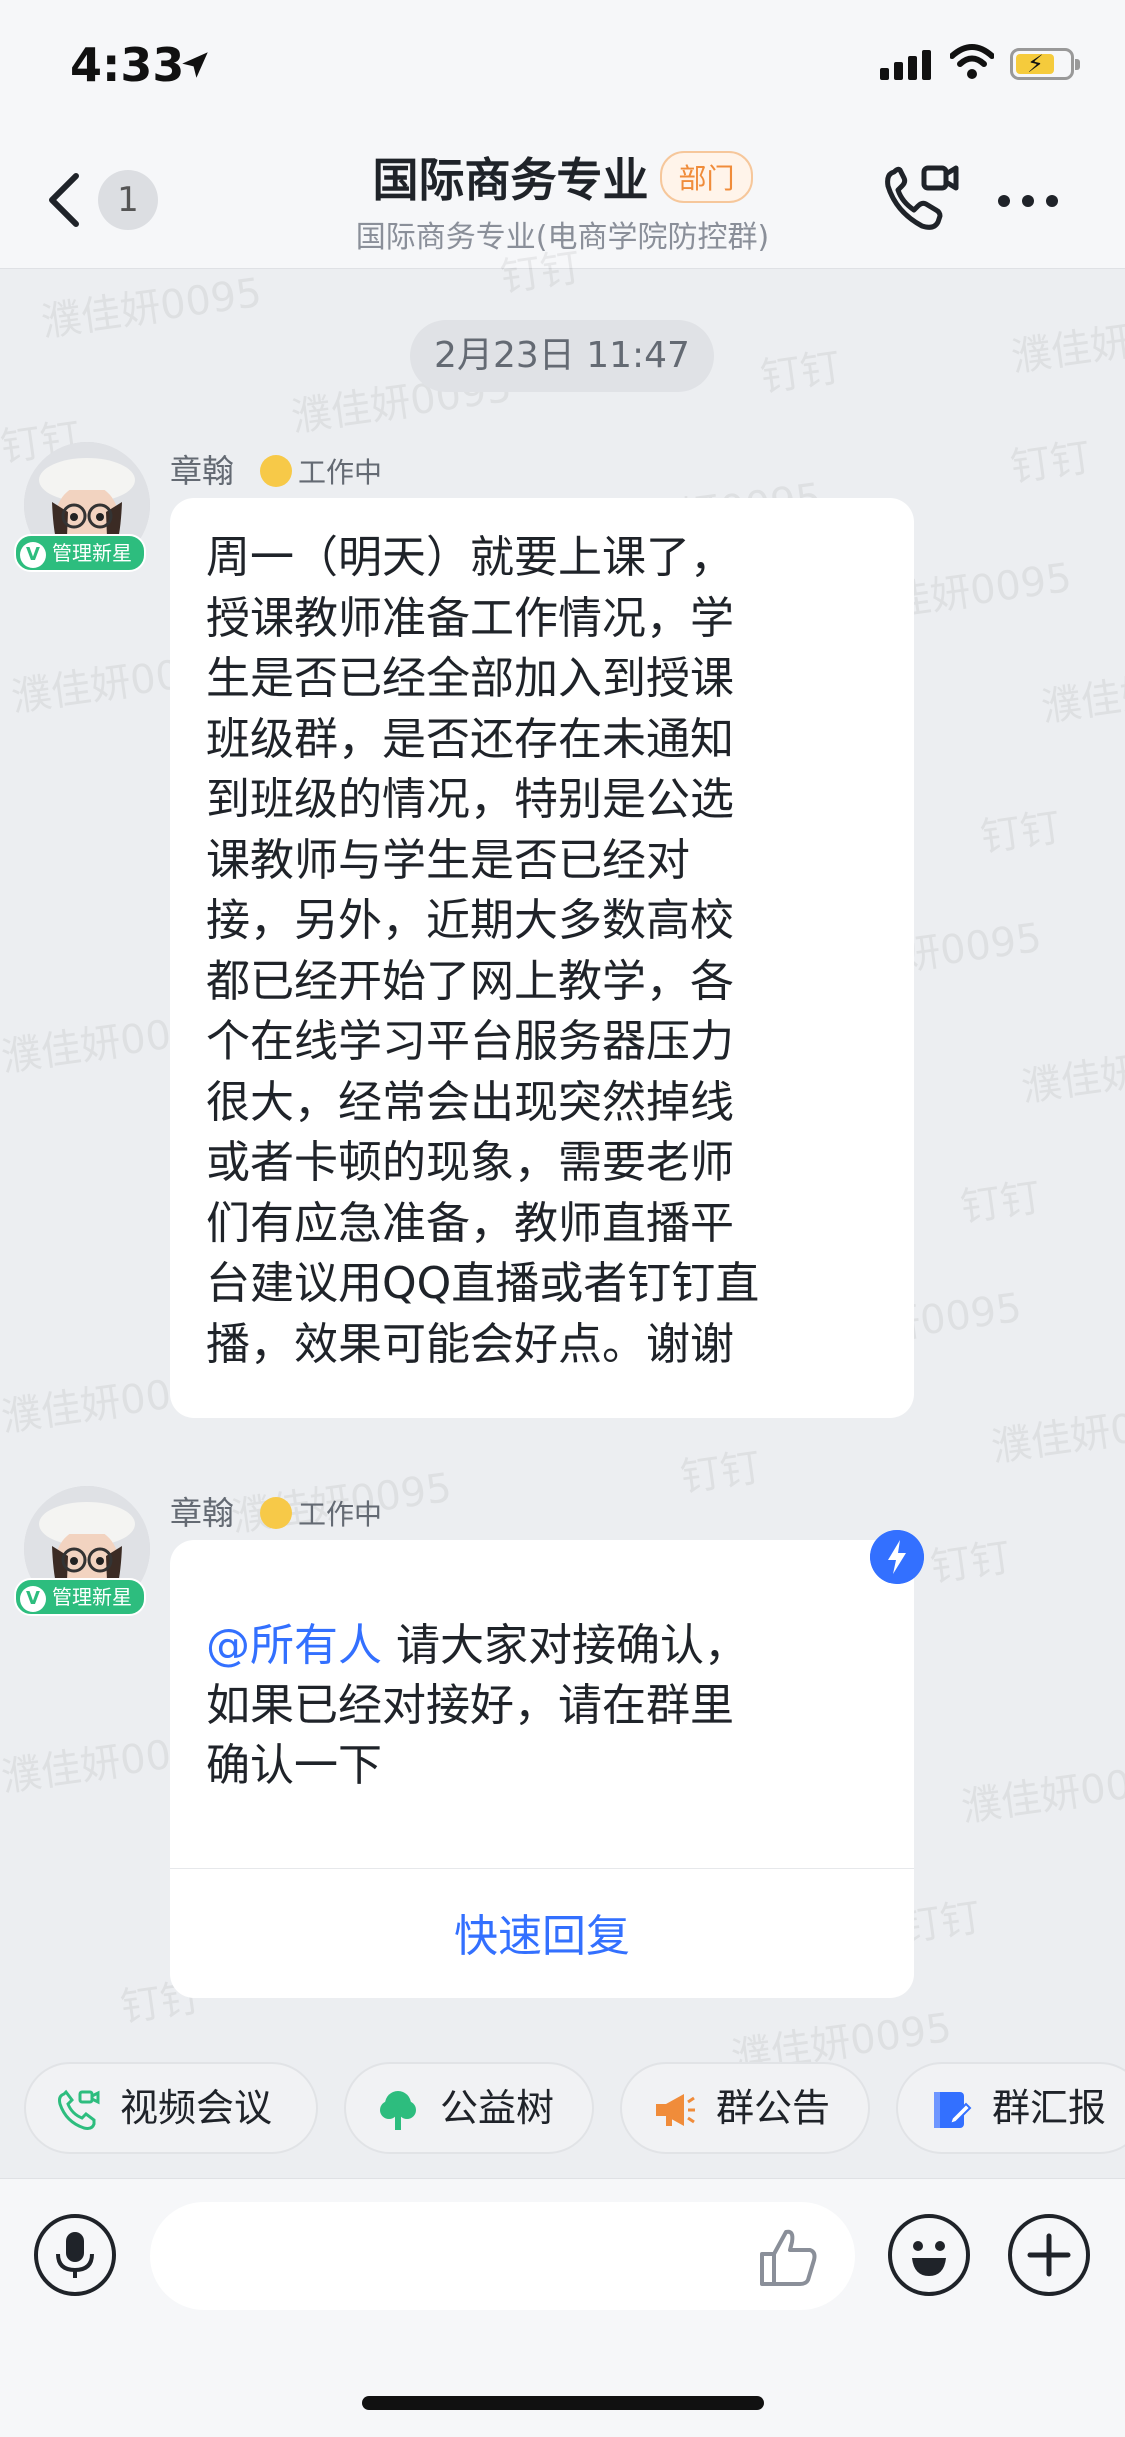  Describe the element at coordinates (497, 2108) in the screenshot. I see `chip-label: 公益树` at that location.